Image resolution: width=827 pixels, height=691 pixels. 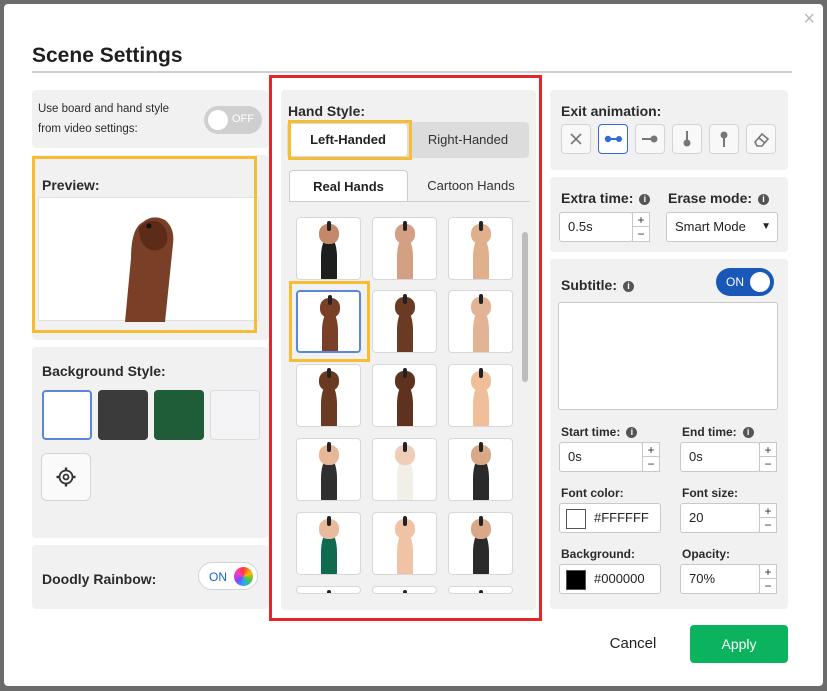 I want to click on opacity-label: Opacity:, so click(x=706, y=554).